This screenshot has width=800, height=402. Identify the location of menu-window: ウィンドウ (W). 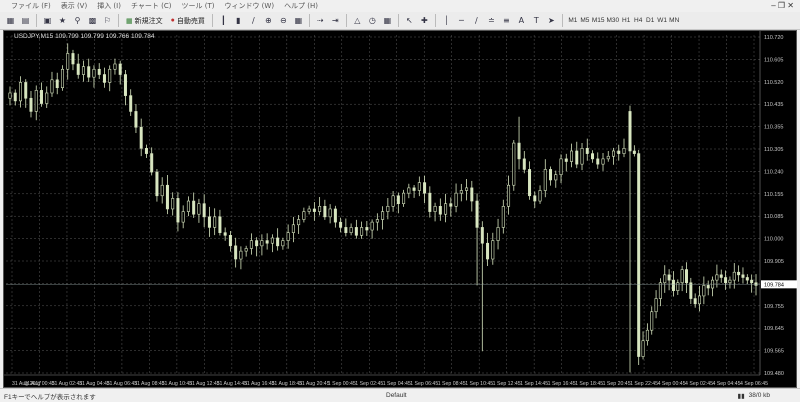
(249, 6).